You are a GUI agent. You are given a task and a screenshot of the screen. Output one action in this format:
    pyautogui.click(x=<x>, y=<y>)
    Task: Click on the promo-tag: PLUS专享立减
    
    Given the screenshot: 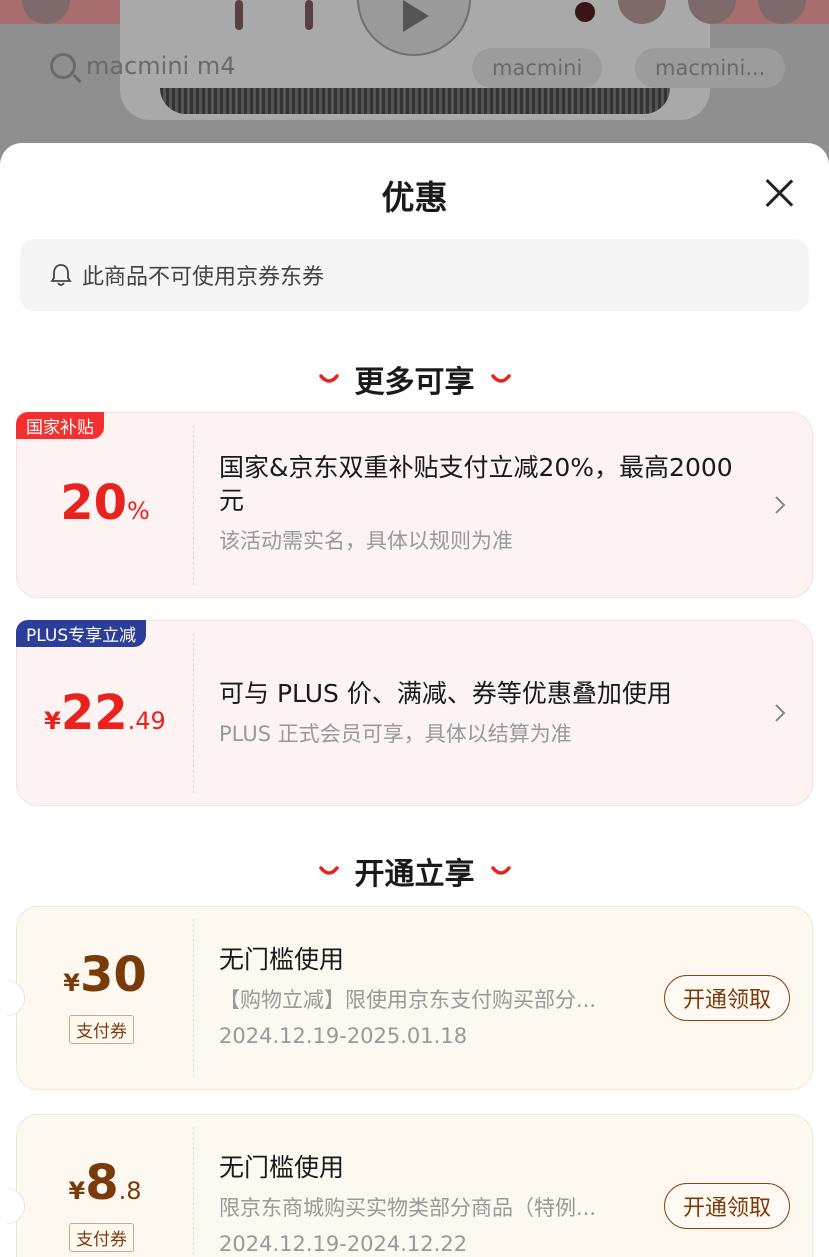 What is the action you would take?
    pyautogui.click(x=81, y=633)
    